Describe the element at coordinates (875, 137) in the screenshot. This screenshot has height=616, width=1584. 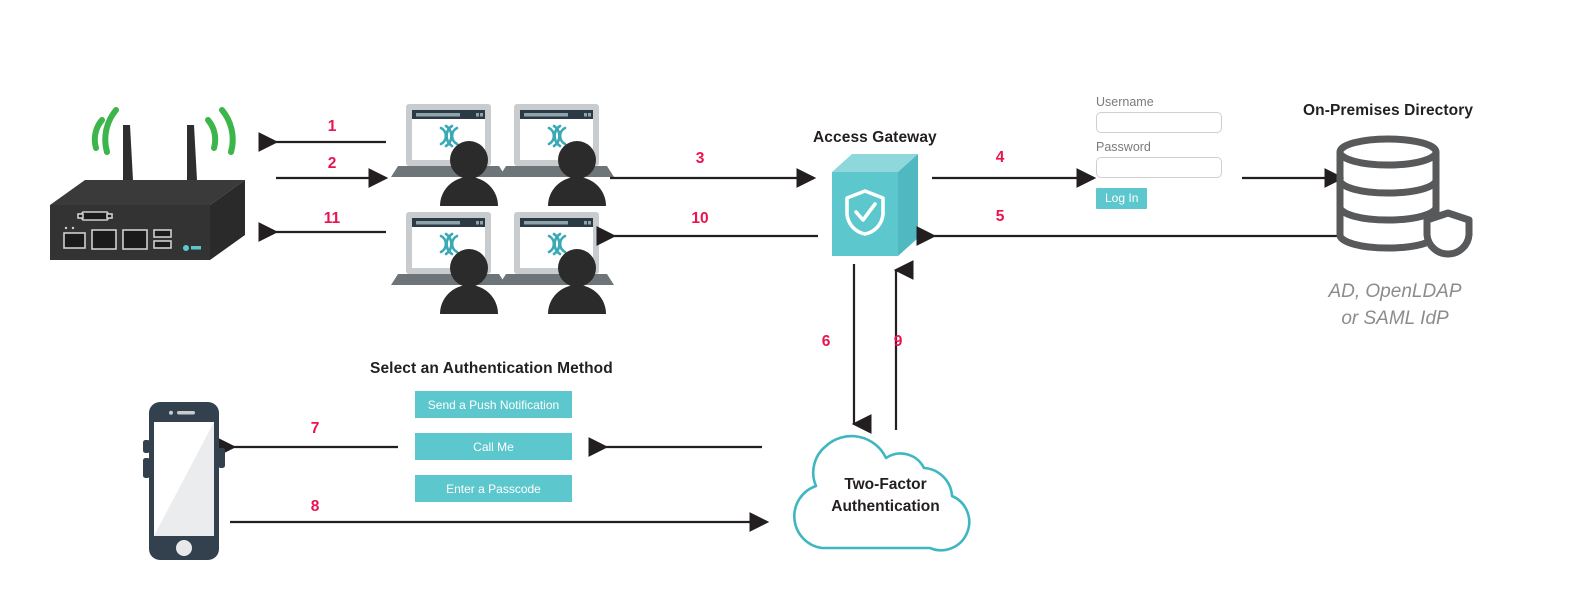
I see `access-gateway-title: Access Gateway` at that location.